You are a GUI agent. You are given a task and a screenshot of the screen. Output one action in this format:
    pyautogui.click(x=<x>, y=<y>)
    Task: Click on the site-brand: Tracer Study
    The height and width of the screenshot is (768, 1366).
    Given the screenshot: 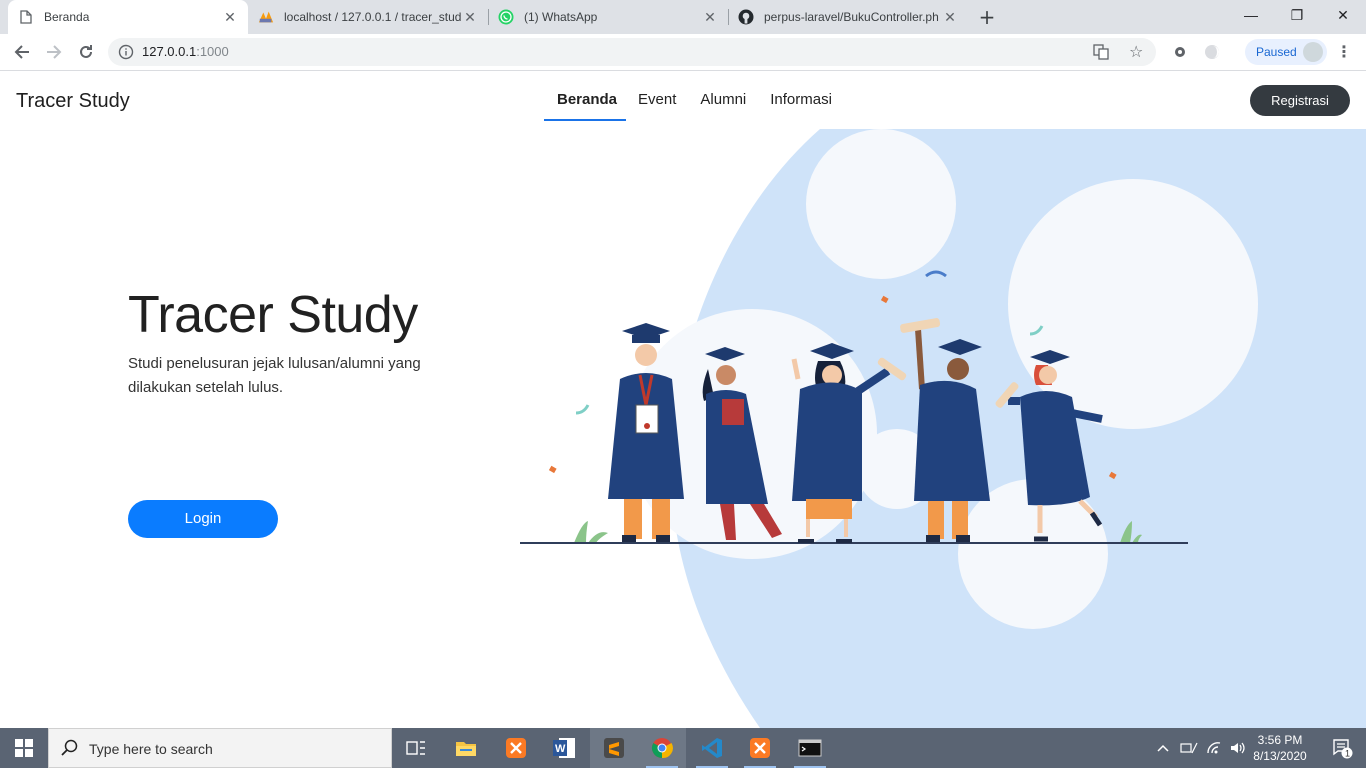 What is the action you would take?
    pyautogui.click(x=73, y=101)
    